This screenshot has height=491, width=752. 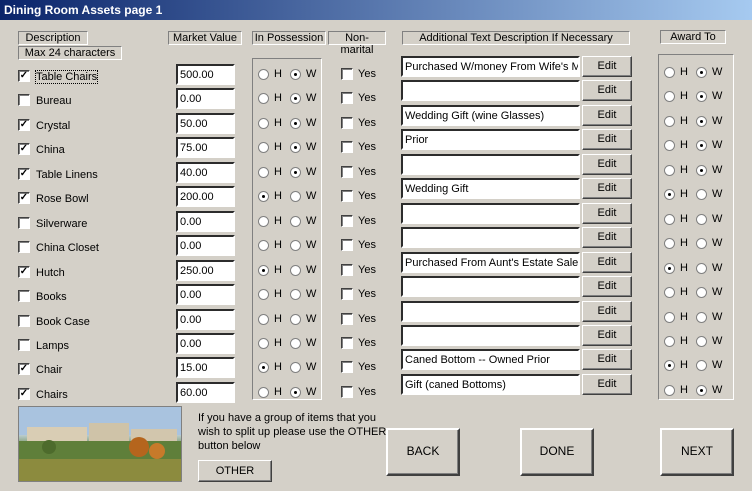 What do you see at coordinates (205, 367) in the screenshot?
I see `market-value-field: 15.00` at bounding box center [205, 367].